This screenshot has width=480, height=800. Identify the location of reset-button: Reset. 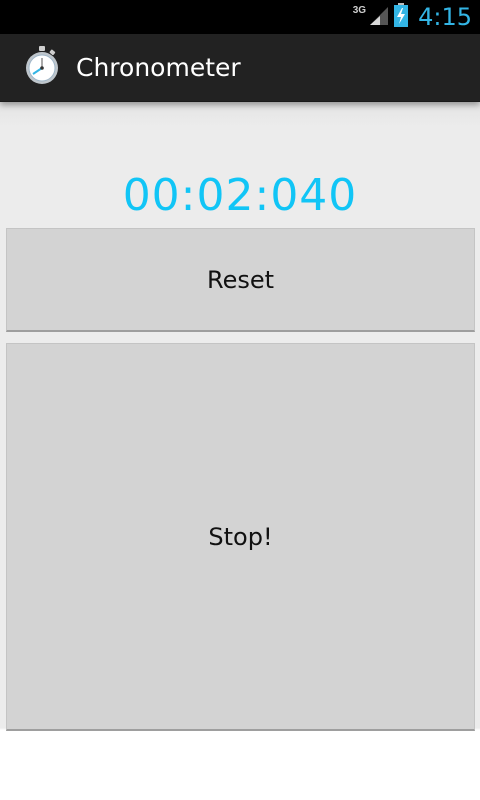
(240, 280).